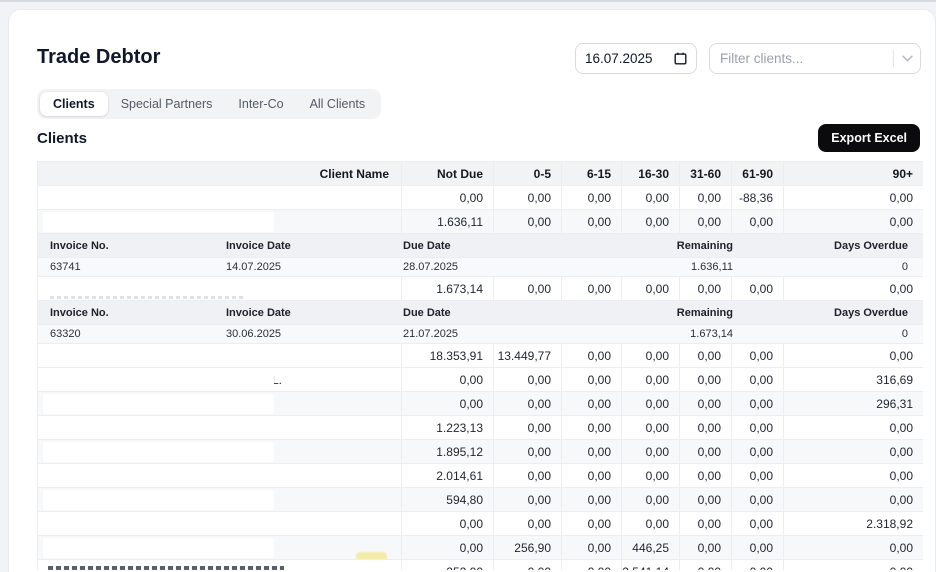  I want to click on tab-inter-co: Inter-Co, so click(260, 104).